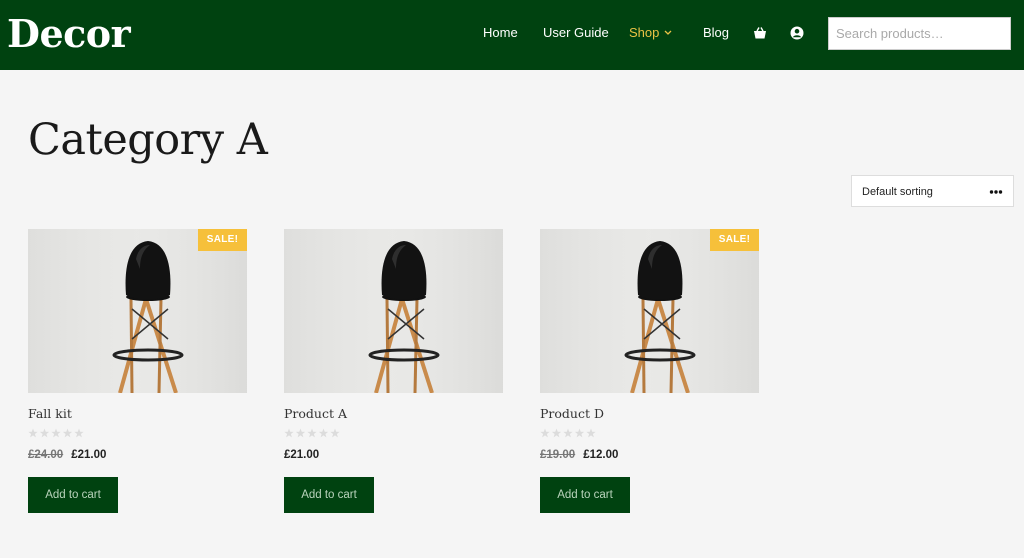 Image resolution: width=1024 pixels, height=558 pixels. Describe the element at coordinates (500, 33) in the screenshot. I see `nav-home: Home` at that location.